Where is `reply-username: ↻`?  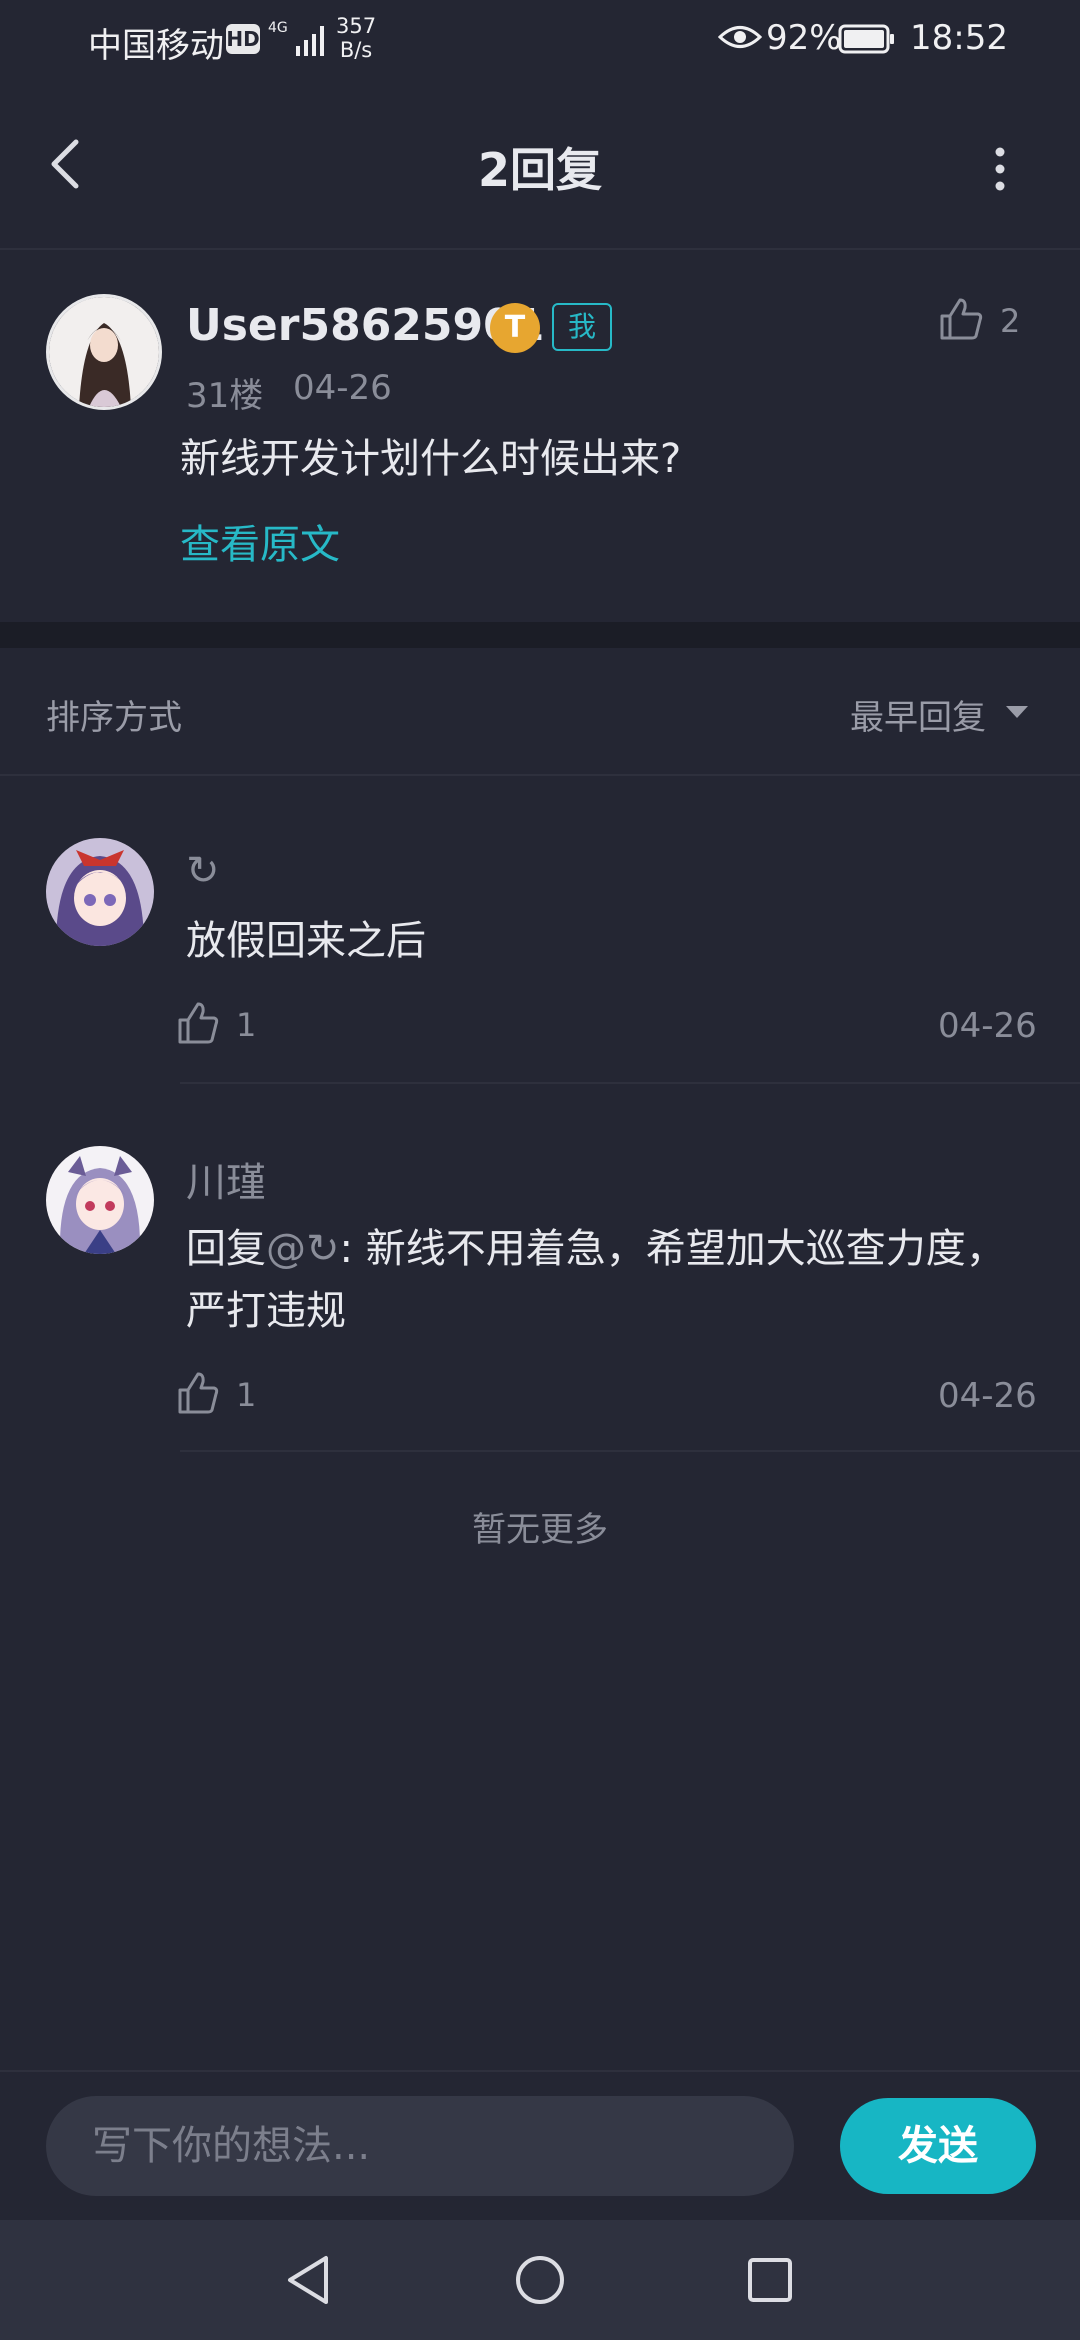
reply-username: ↻ is located at coordinates (203, 871).